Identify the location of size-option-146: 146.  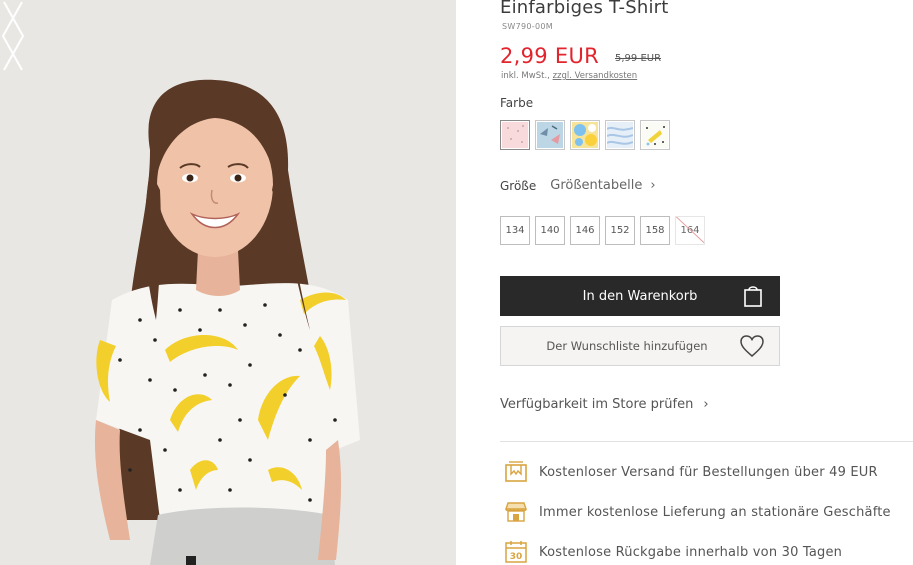
(585, 230).